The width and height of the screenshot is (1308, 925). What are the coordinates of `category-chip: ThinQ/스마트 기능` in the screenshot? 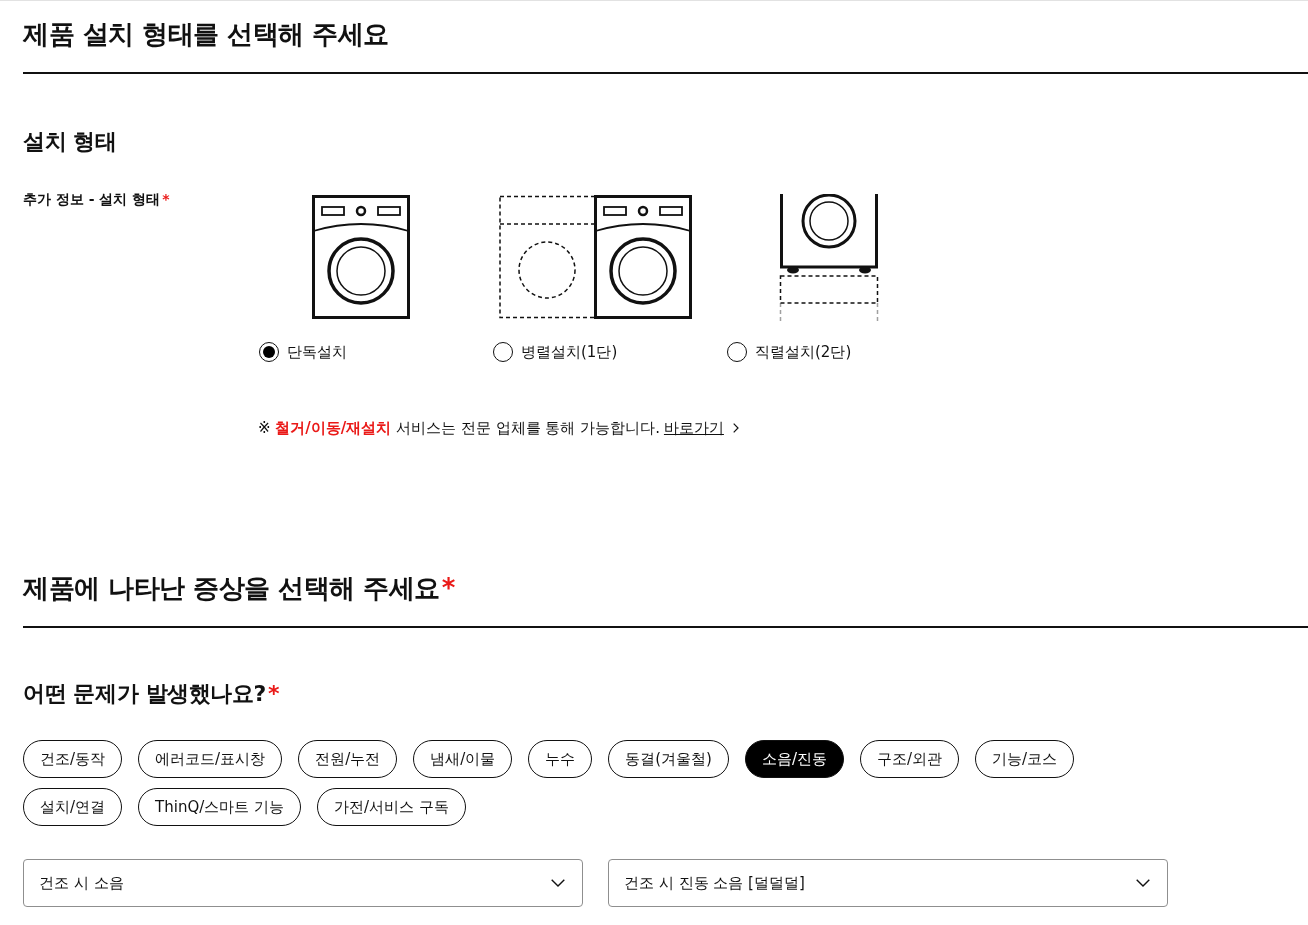 It's located at (220, 807).